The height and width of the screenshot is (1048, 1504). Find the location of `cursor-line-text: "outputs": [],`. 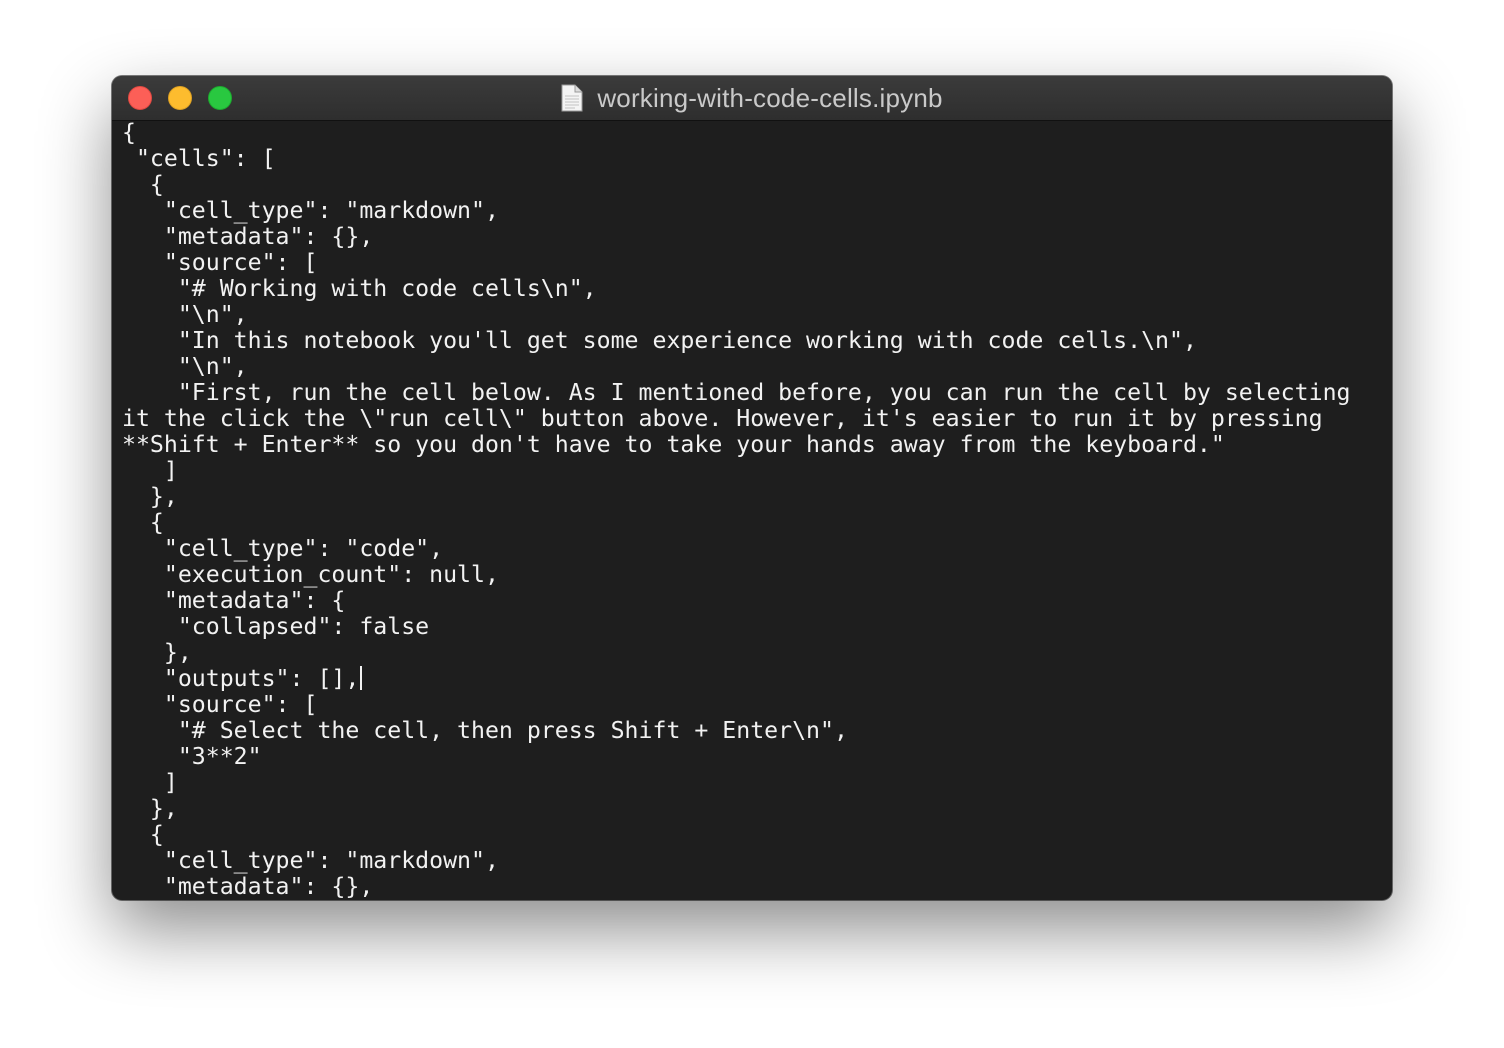

cursor-line-text: "outputs": [], is located at coordinates (241, 678).